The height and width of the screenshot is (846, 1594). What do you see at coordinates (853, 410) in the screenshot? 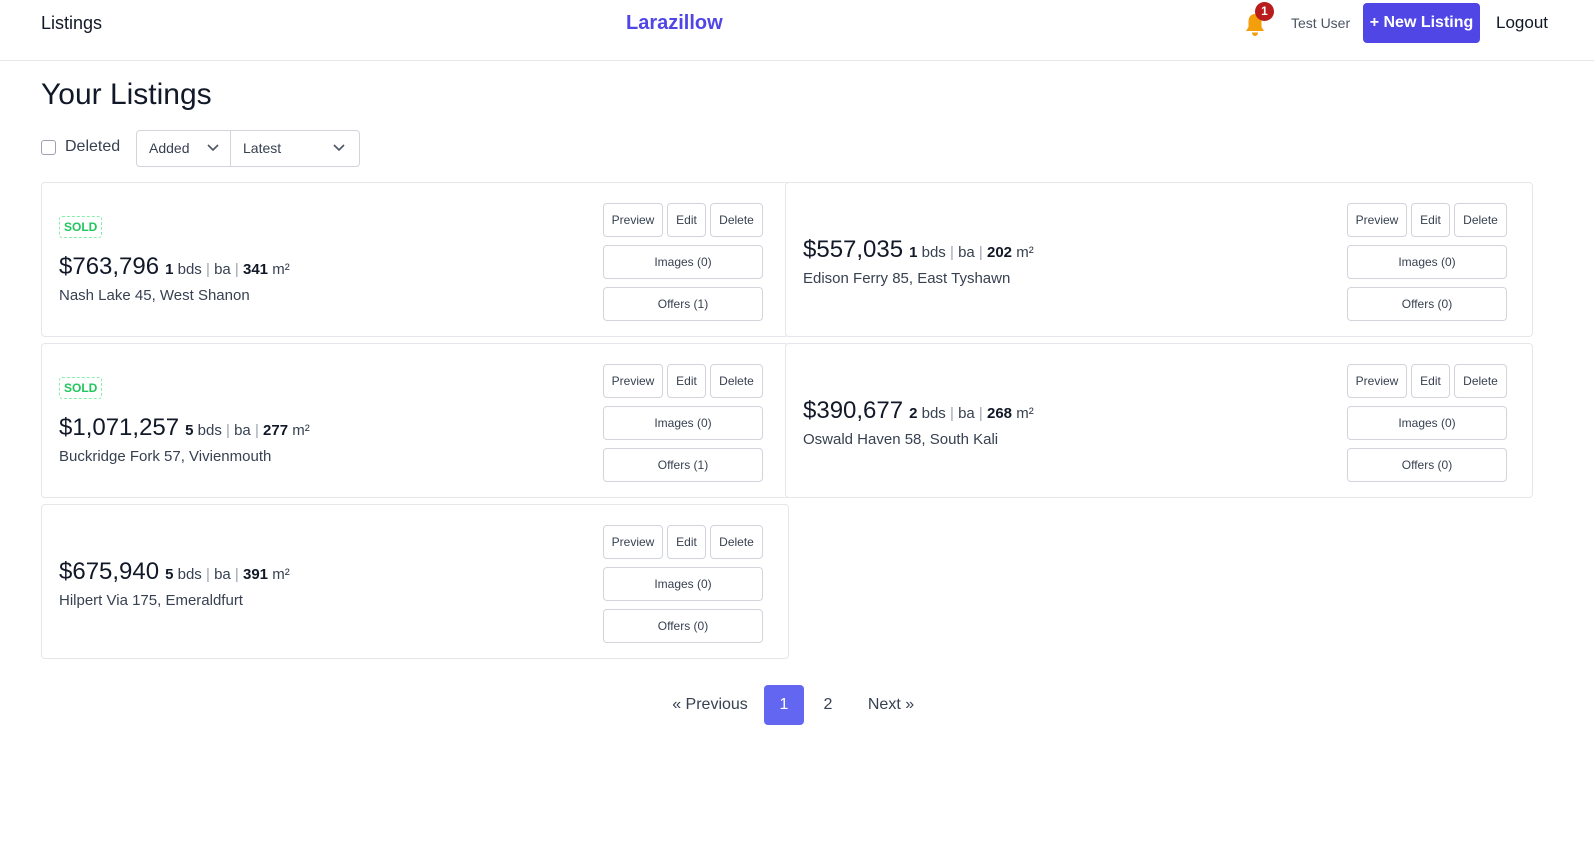
I see `listing-price: $390,677` at bounding box center [853, 410].